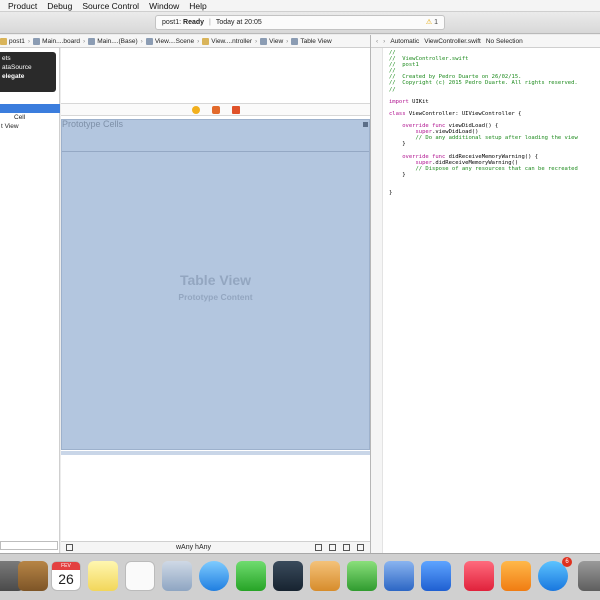 The height and width of the screenshot is (600, 600). Describe the element at coordinates (346, 547) in the screenshot. I see `resolve-icon` at that location.